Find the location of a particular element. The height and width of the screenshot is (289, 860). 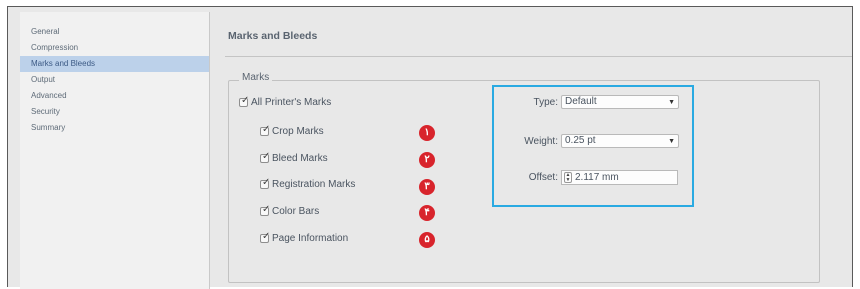

annotation-badge-3: ۳ is located at coordinates (427, 187).